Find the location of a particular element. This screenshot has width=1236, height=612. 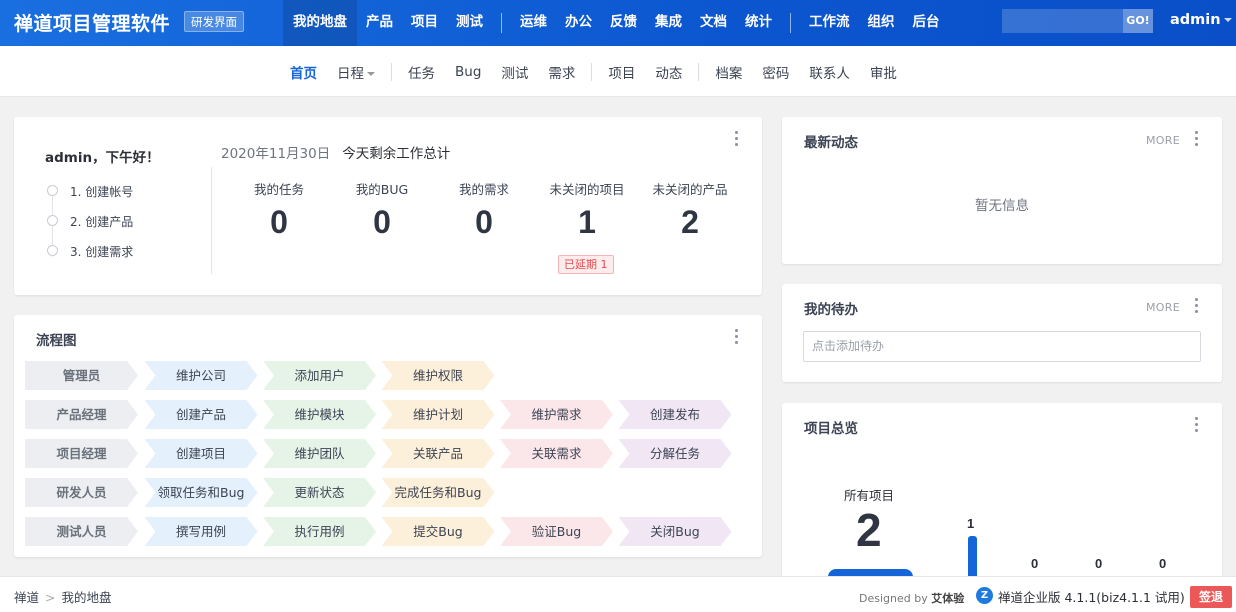

delayed-badge: 已延期 1 is located at coordinates (586, 264).